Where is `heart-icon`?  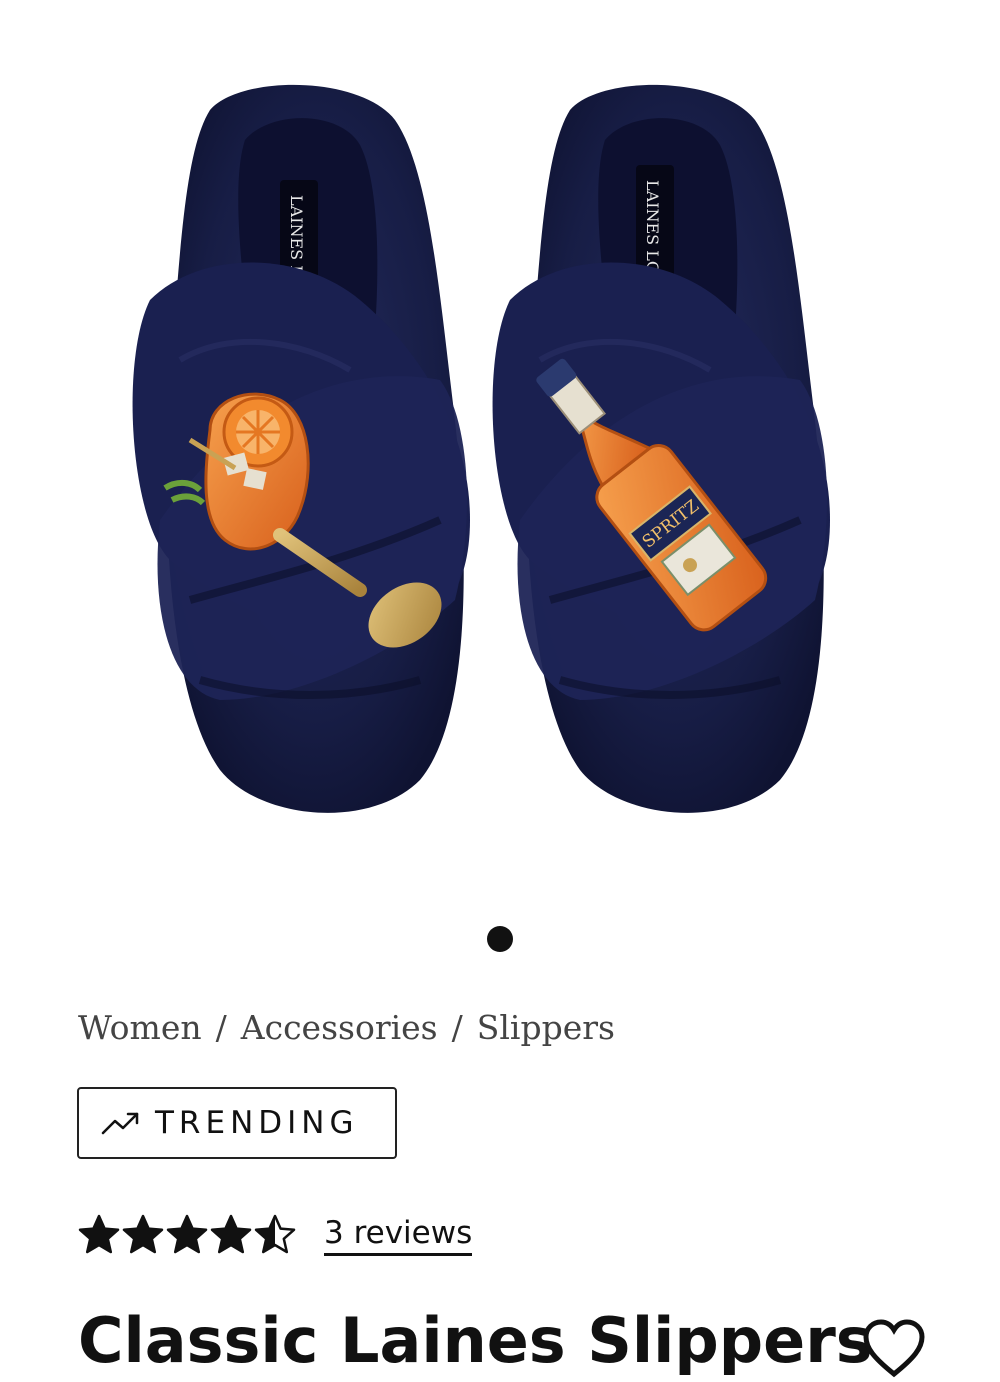 heart-icon is located at coordinates (894, 1348).